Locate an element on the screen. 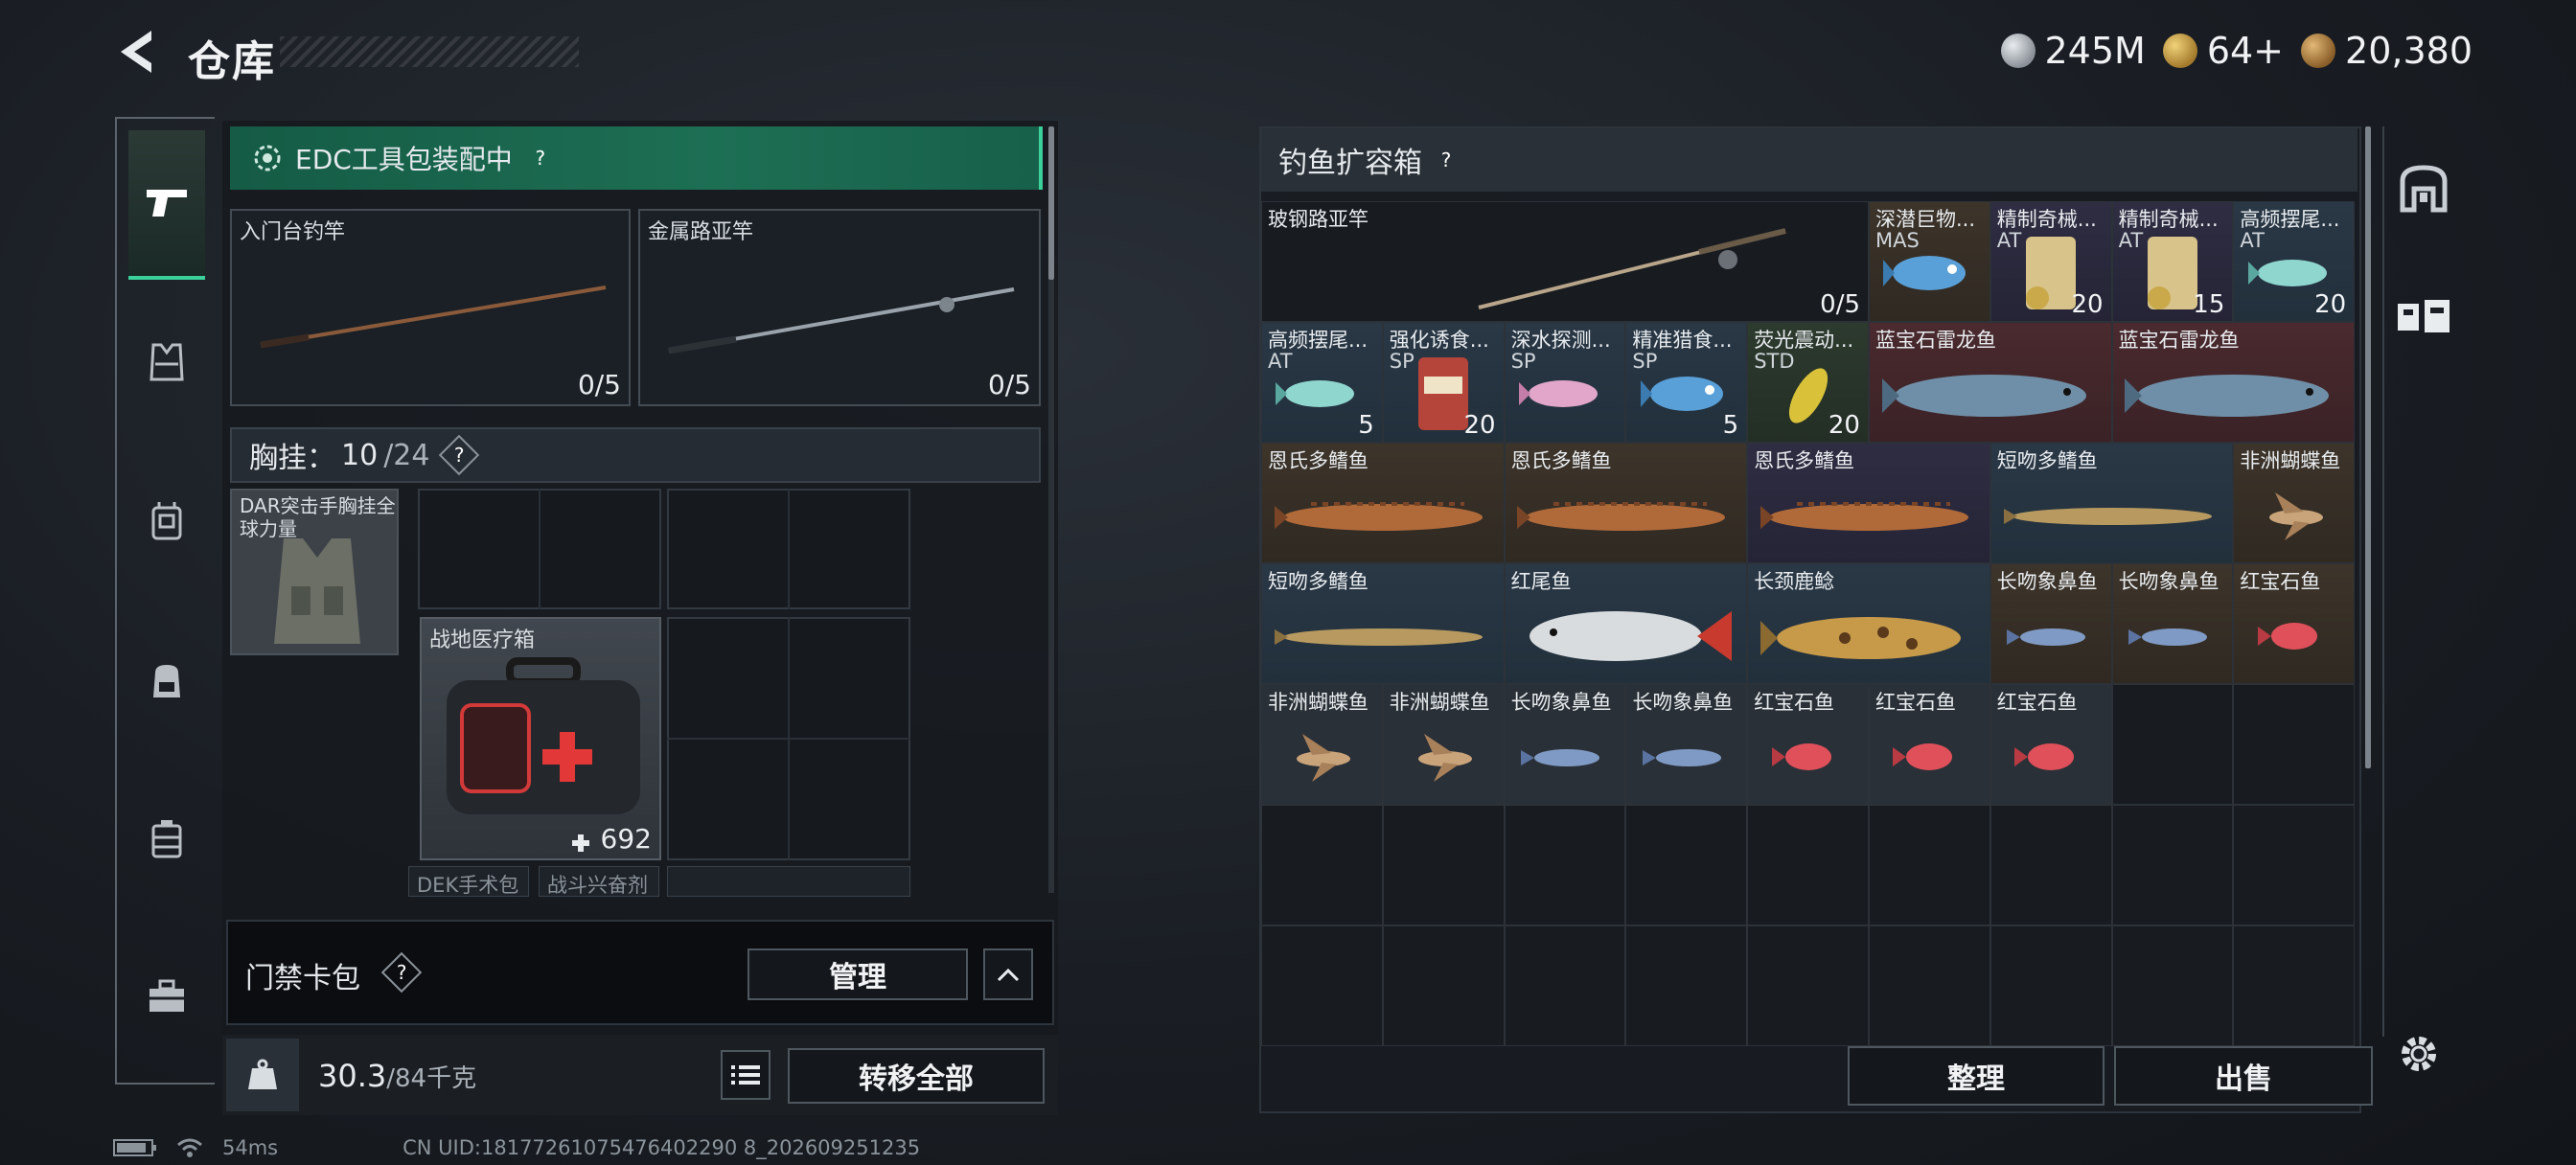 This screenshot has height=1165, width=2576. fishing-box-header: 钓鱼扩容箱 ? is located at coordinates (1809, 160).